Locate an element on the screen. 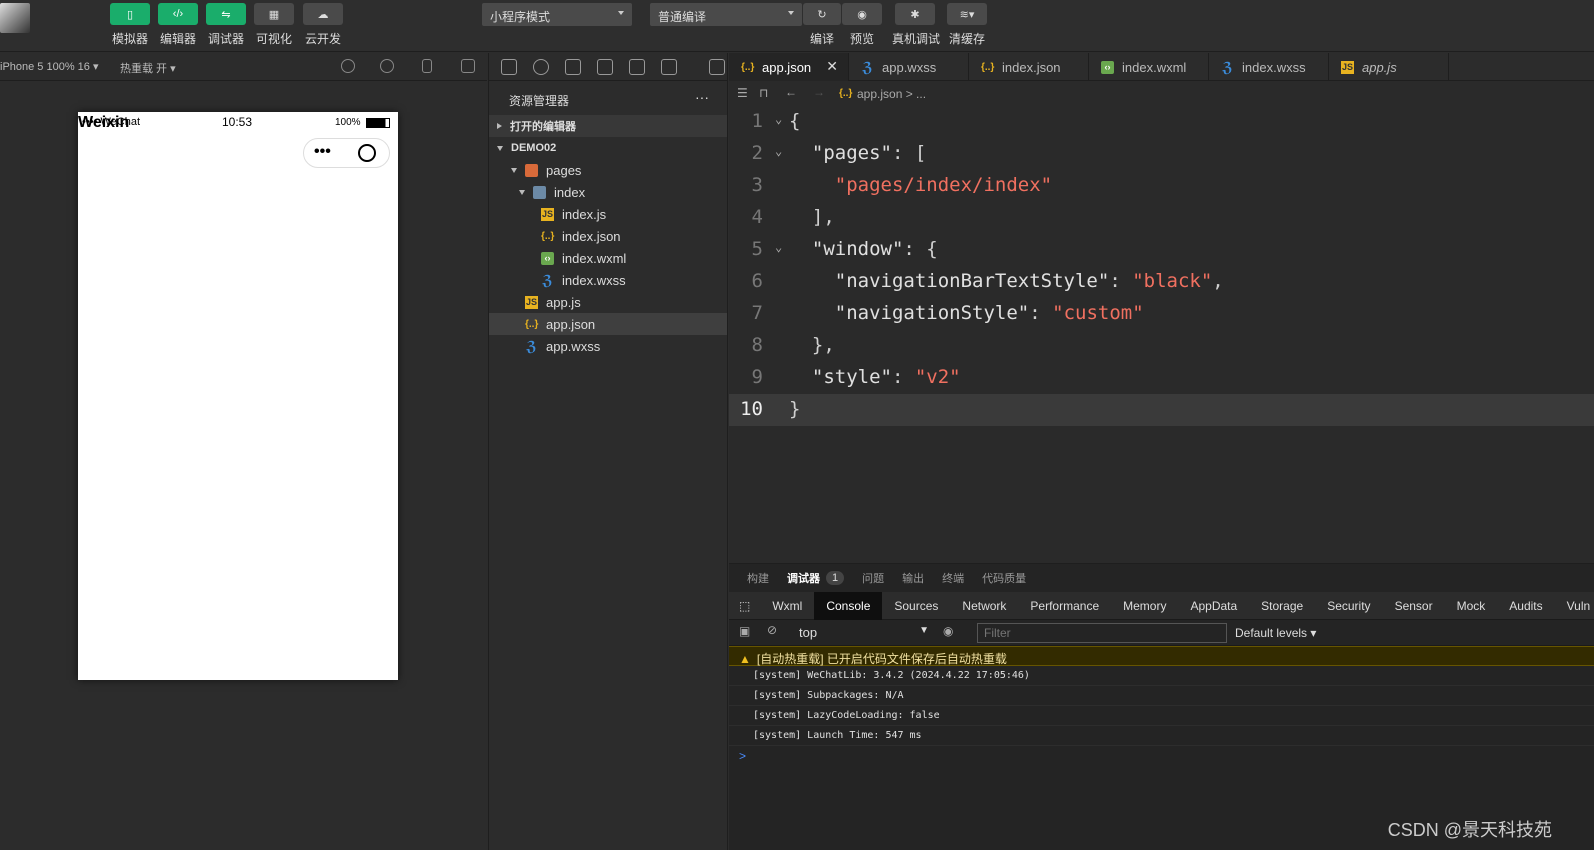 The width and height of the screenshot is (1594, 850). console-warning: ▲ [自动热重载] 已开启代码文件保存后自动热重载 is located at coordinates (1161, 656).